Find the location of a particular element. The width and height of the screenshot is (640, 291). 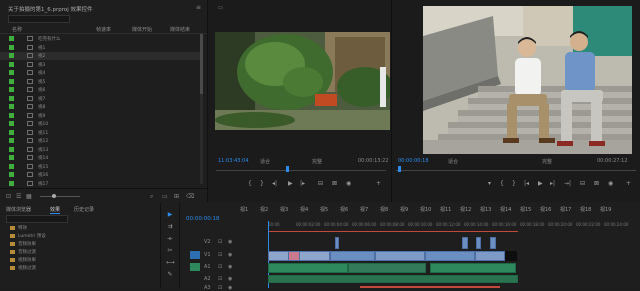

track-label: A1 is located at coordinates (207, 267).